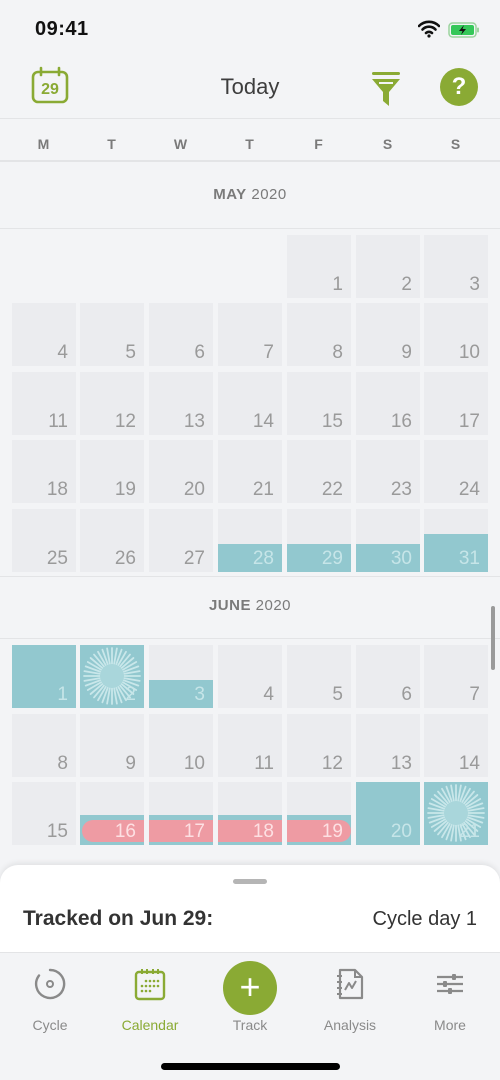 This screenshot has height=1080, width=500. Describe the element at coordinates (264, 763) in the screenshot. I see `day-number: 11` at that location.